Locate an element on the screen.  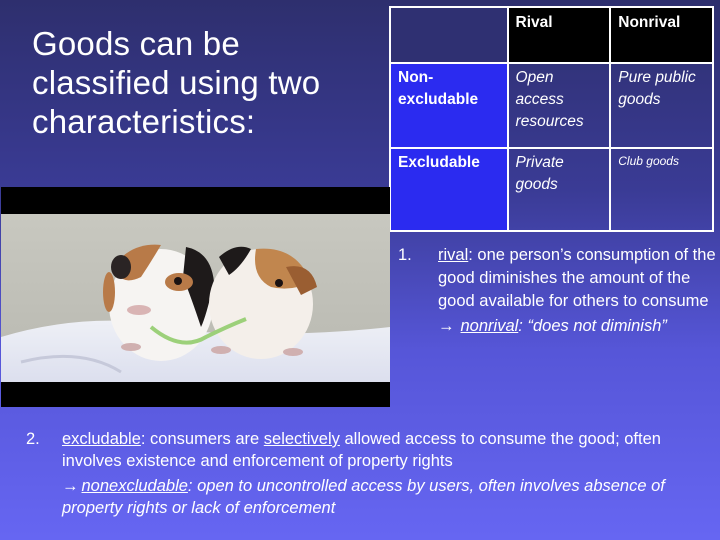
table-corner-cell is located at coordinates (449, 35).